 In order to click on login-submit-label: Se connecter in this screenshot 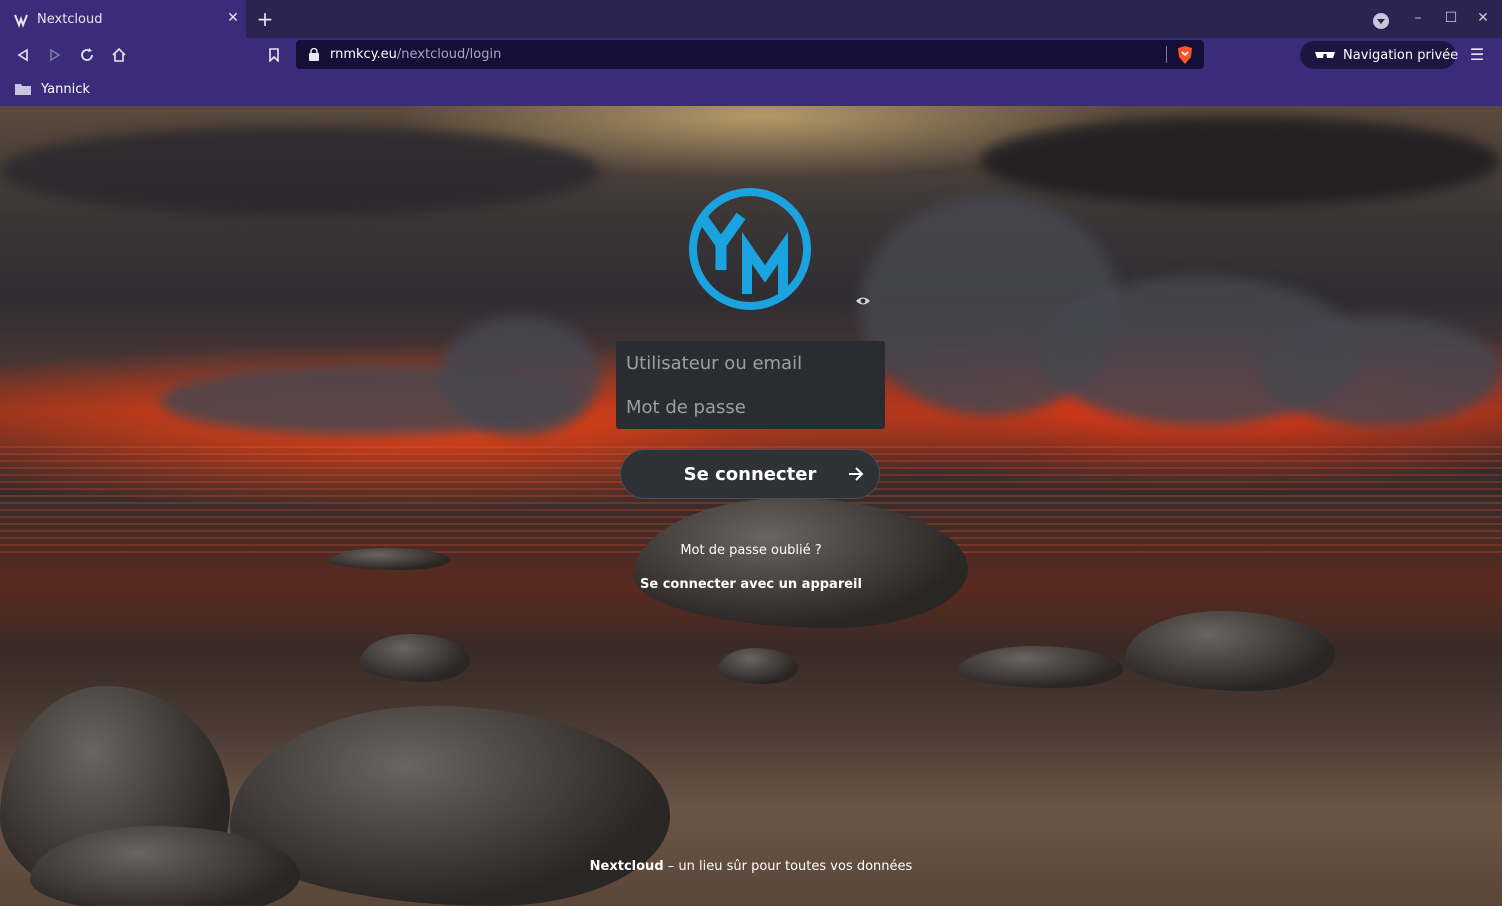, I will do `click(750, 474)`.